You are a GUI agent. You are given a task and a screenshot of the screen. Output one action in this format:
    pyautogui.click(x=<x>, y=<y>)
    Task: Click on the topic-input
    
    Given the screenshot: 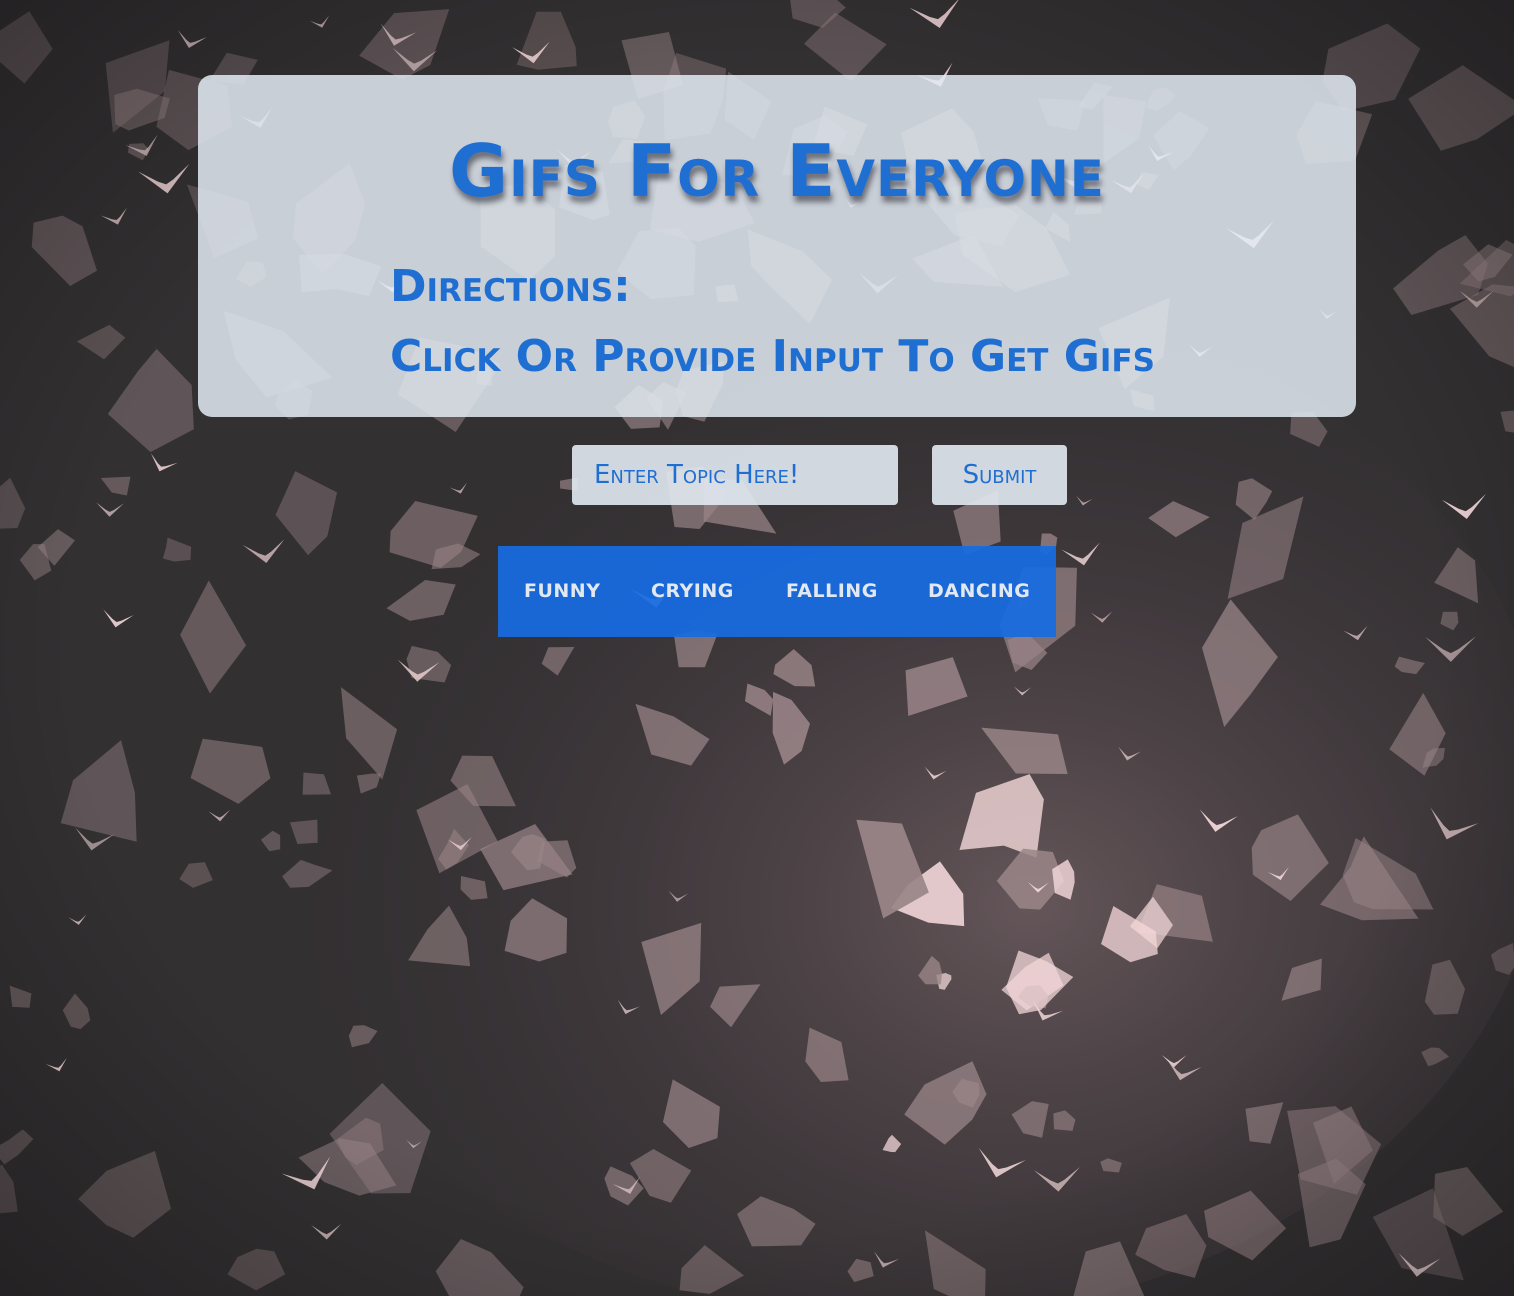 What is the action you would take?
    pyautogui.click(x=735, y=475)
    